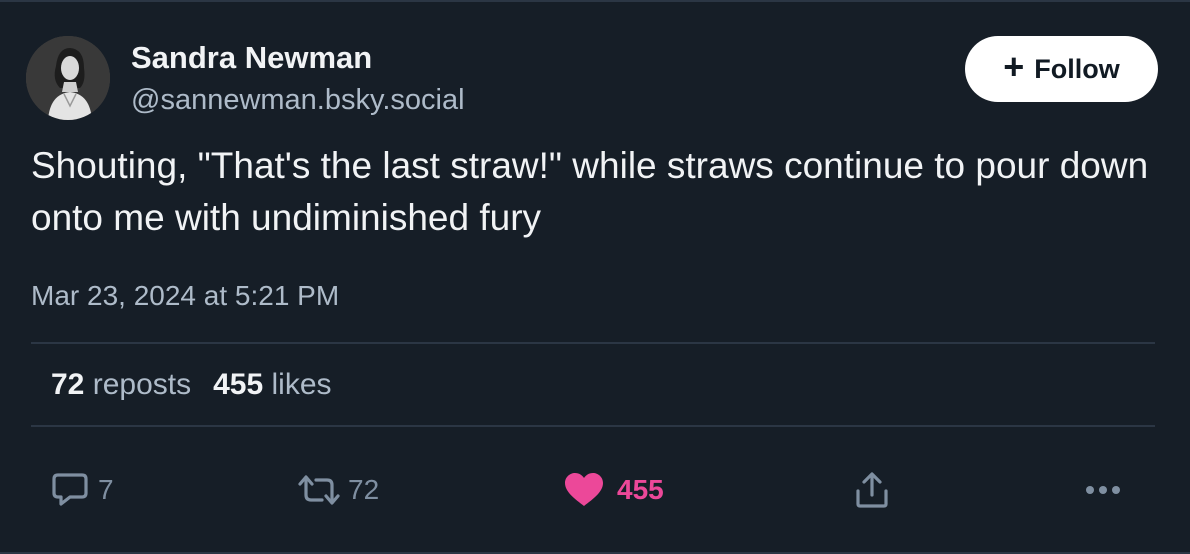 The width and height of the screenshot is (1190, 554). I want to click on follow-button: + Follow, so click(1061, 69).